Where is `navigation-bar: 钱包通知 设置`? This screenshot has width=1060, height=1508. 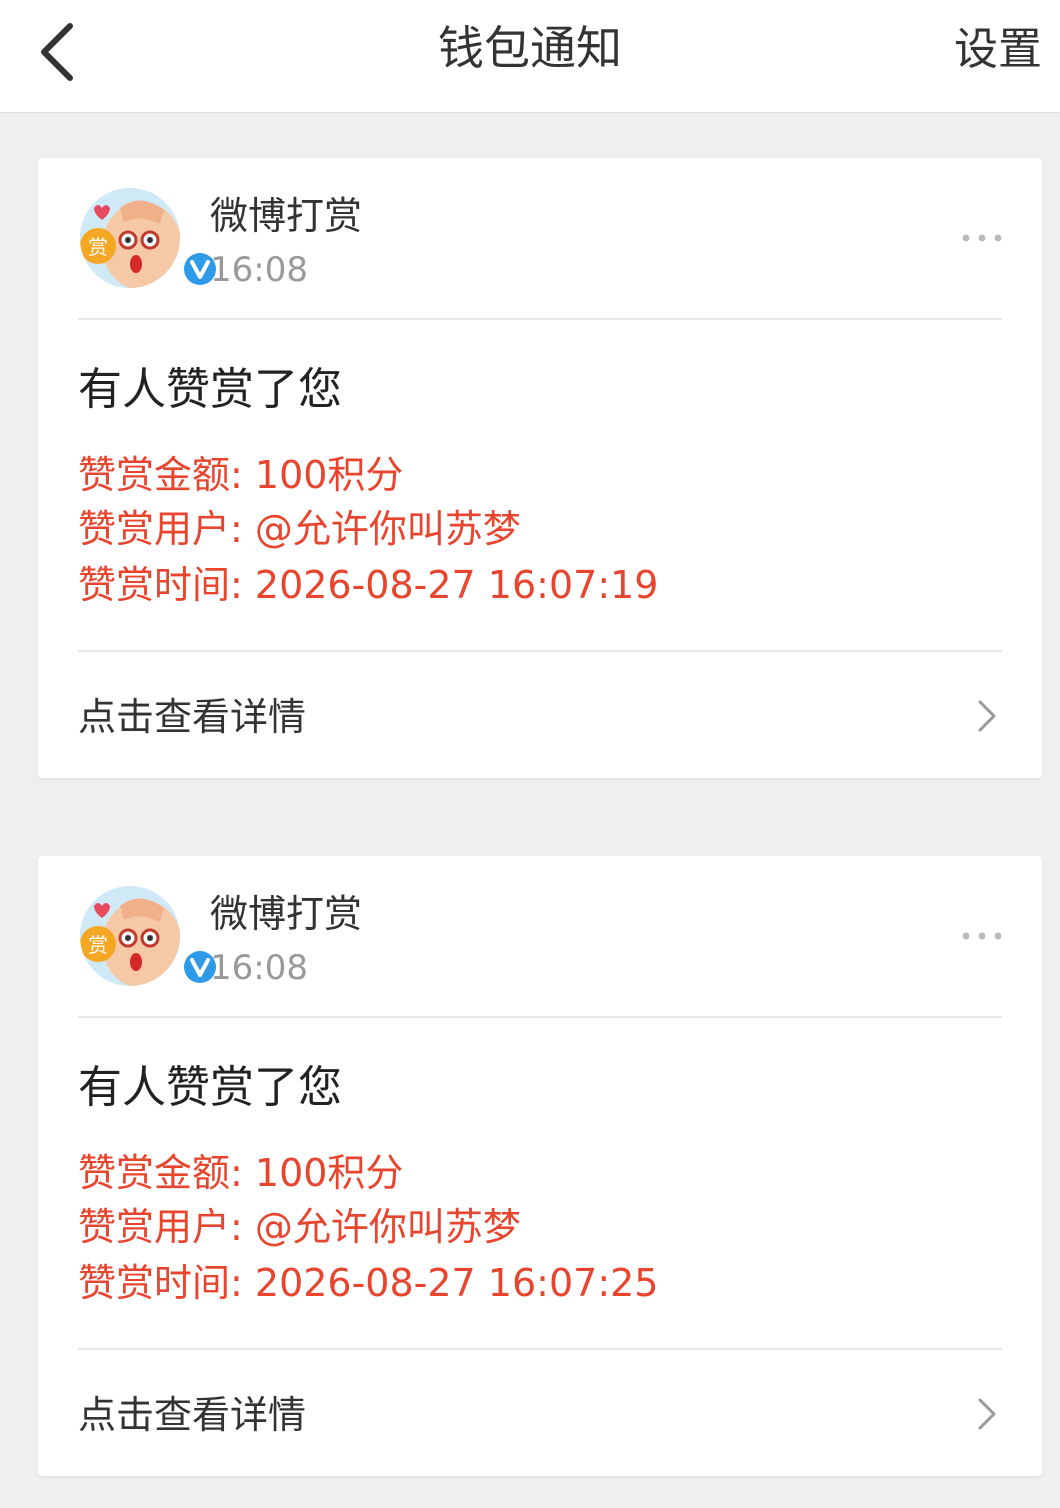 navigation-bar: 钱包通知 设置 is located at coordinates (530, 56).